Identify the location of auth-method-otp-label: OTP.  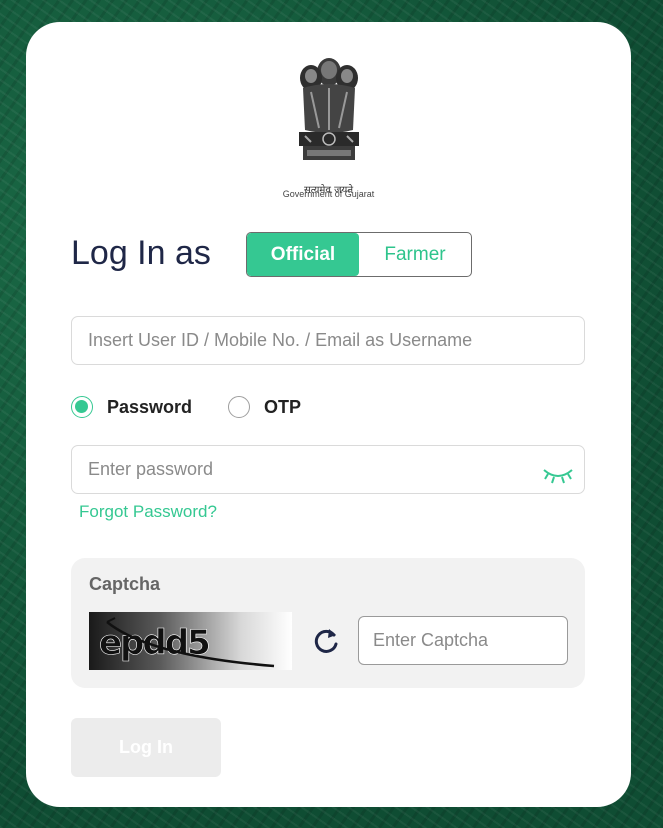
(283, 406).